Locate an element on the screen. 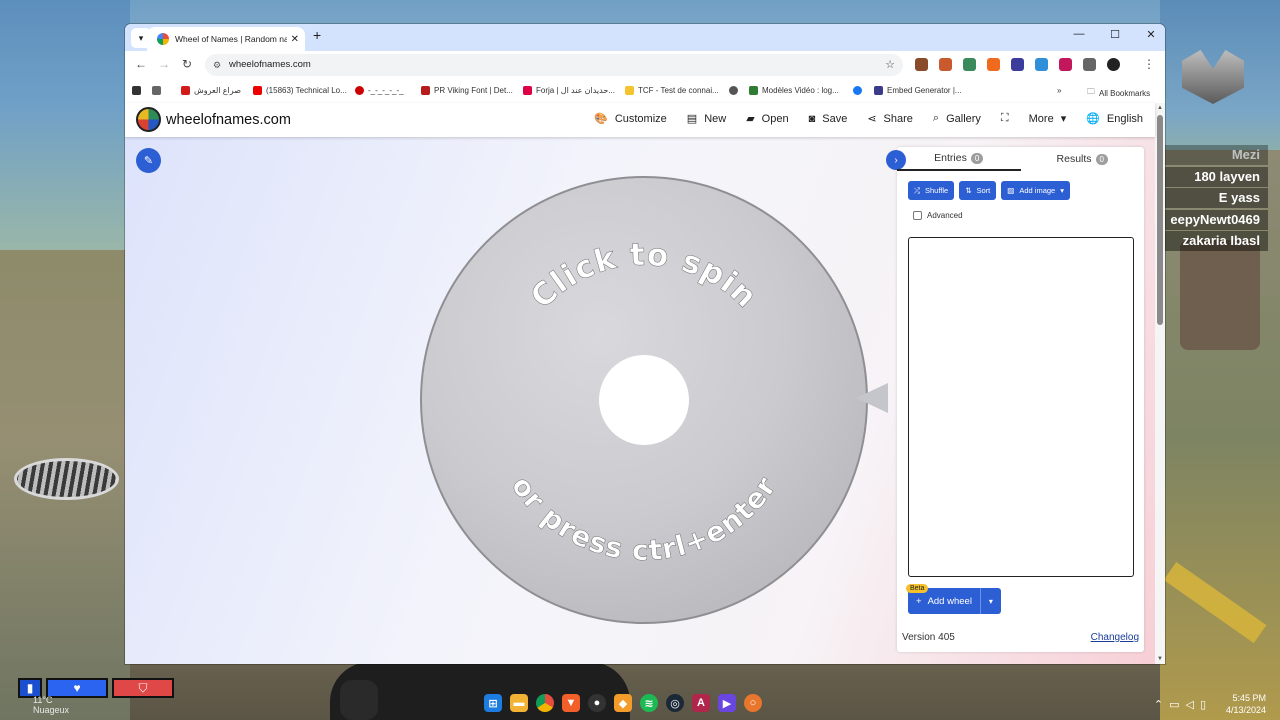 The width and height of the screenshot is (1280, 720). tab-entries: Entries 0 is located at coordinates (959, 159).